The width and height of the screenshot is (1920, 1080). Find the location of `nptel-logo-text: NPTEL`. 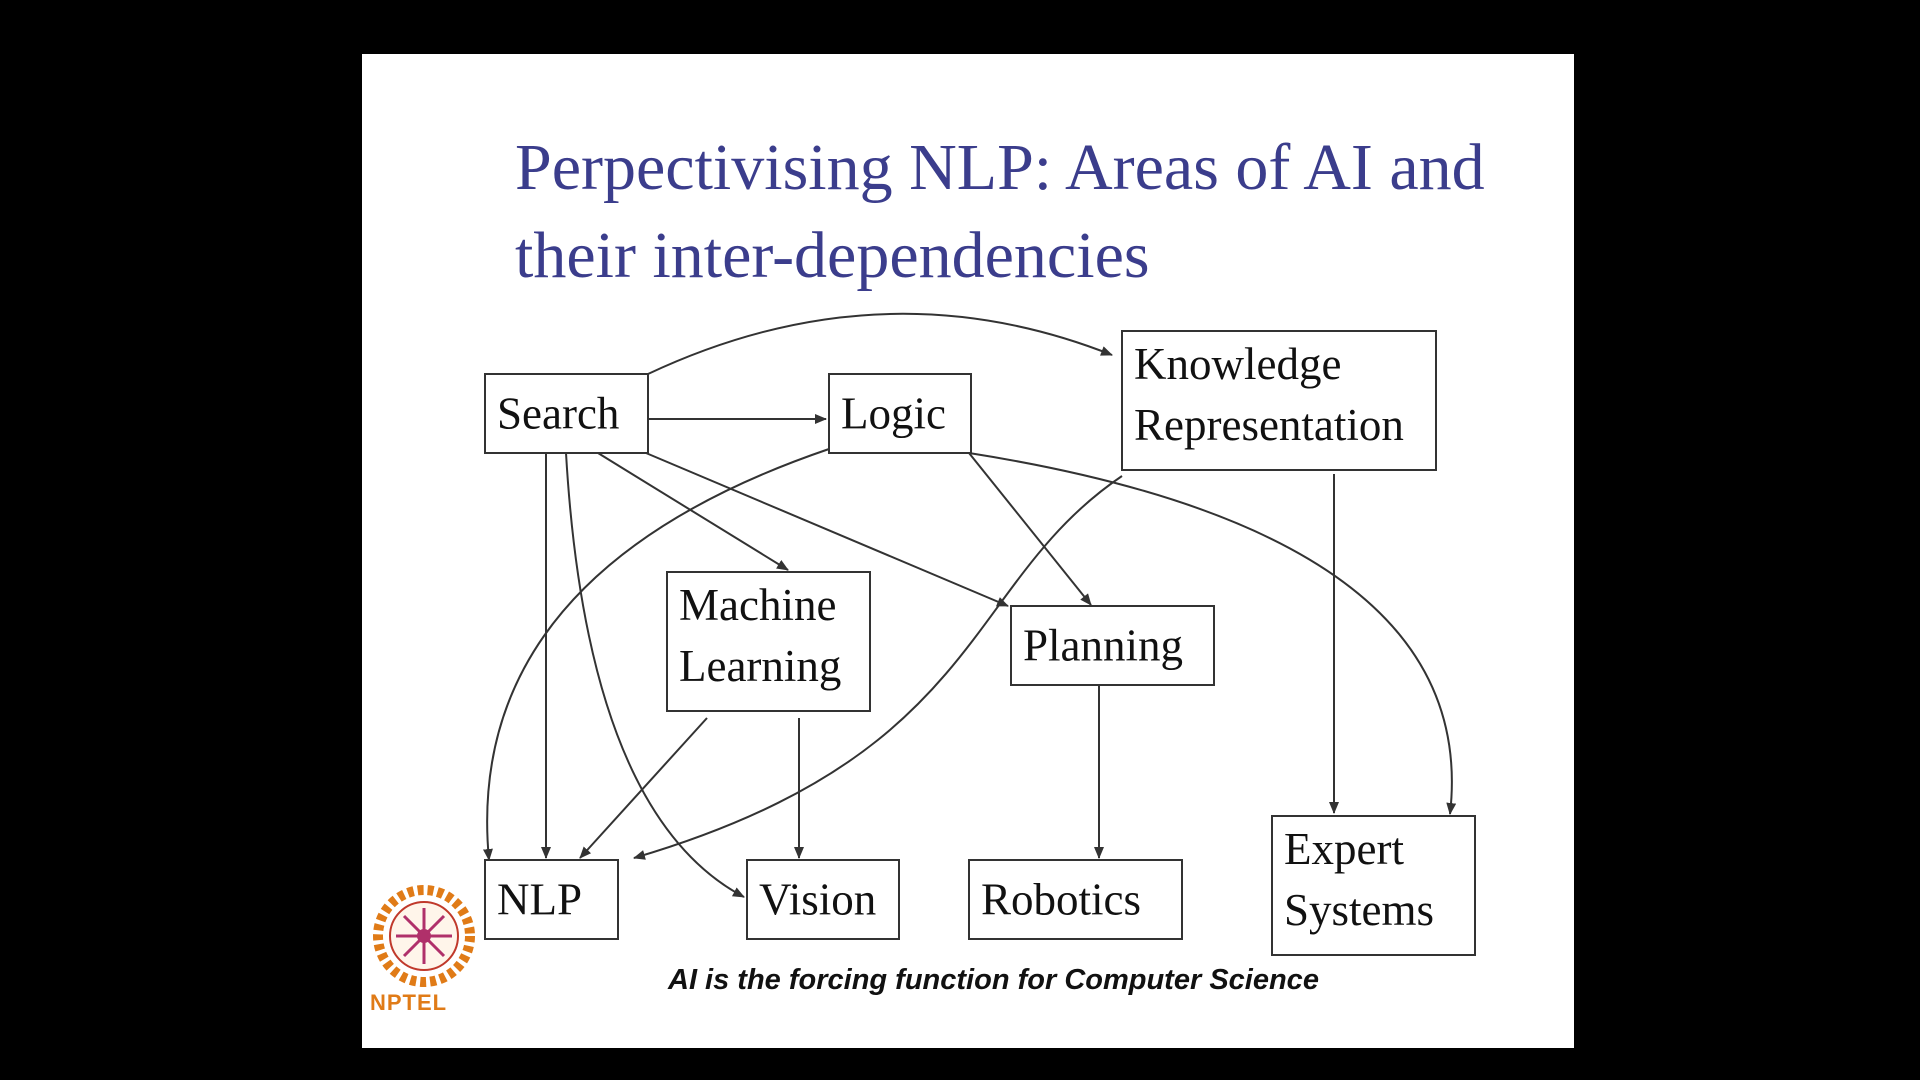

nptel-logo-text: NPTEL is located at coordinates (409, 1002).